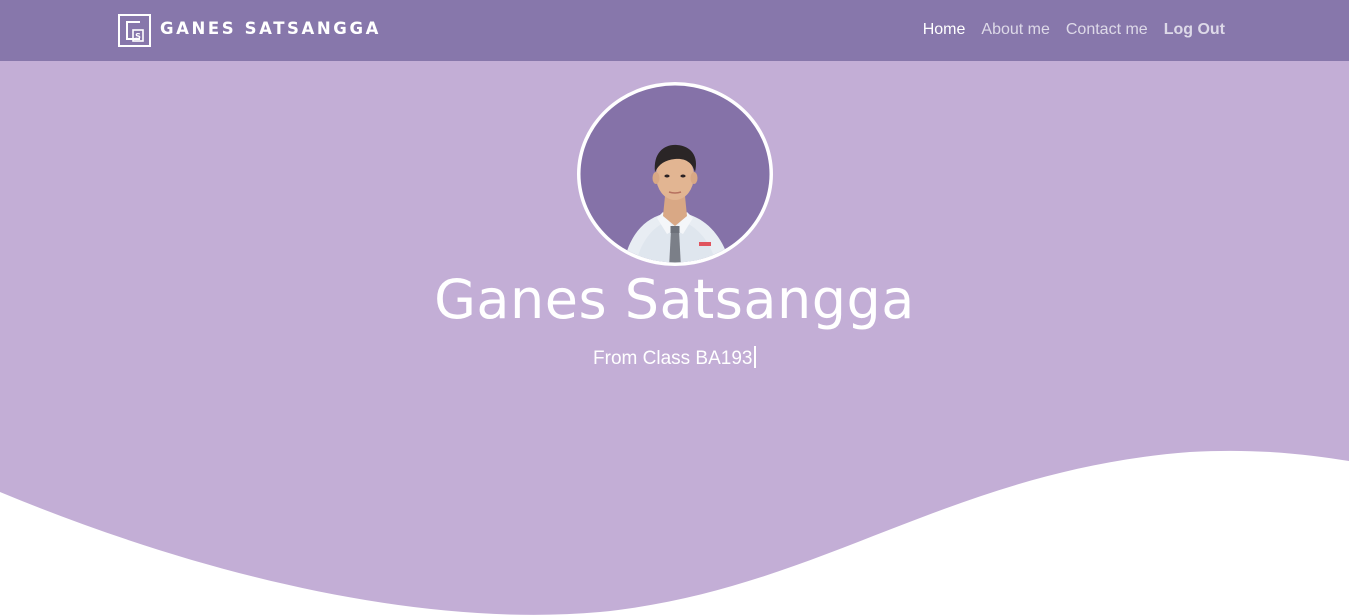 The image size is (1349, 615). Describe the element at coordinates (1107, 30) in the screenshot. I see `nav-contact-link: Contact me` at that location.